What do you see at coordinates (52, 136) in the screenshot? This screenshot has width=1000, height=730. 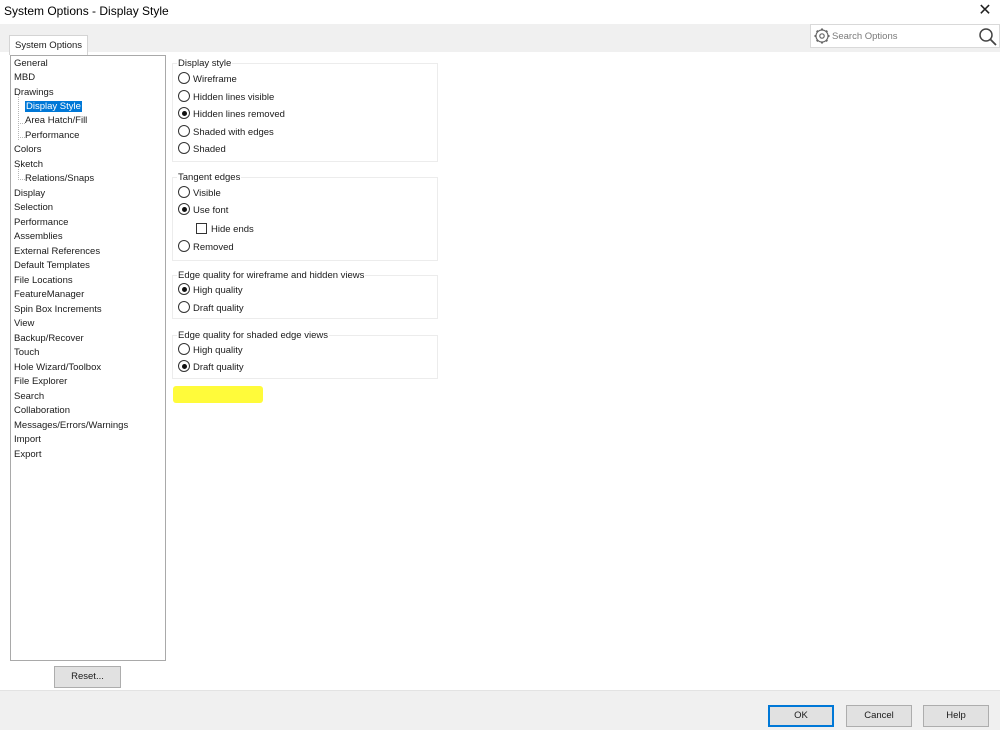 I see `tree-item-drawings-performance: Performance` at bounding box center [52, 136].